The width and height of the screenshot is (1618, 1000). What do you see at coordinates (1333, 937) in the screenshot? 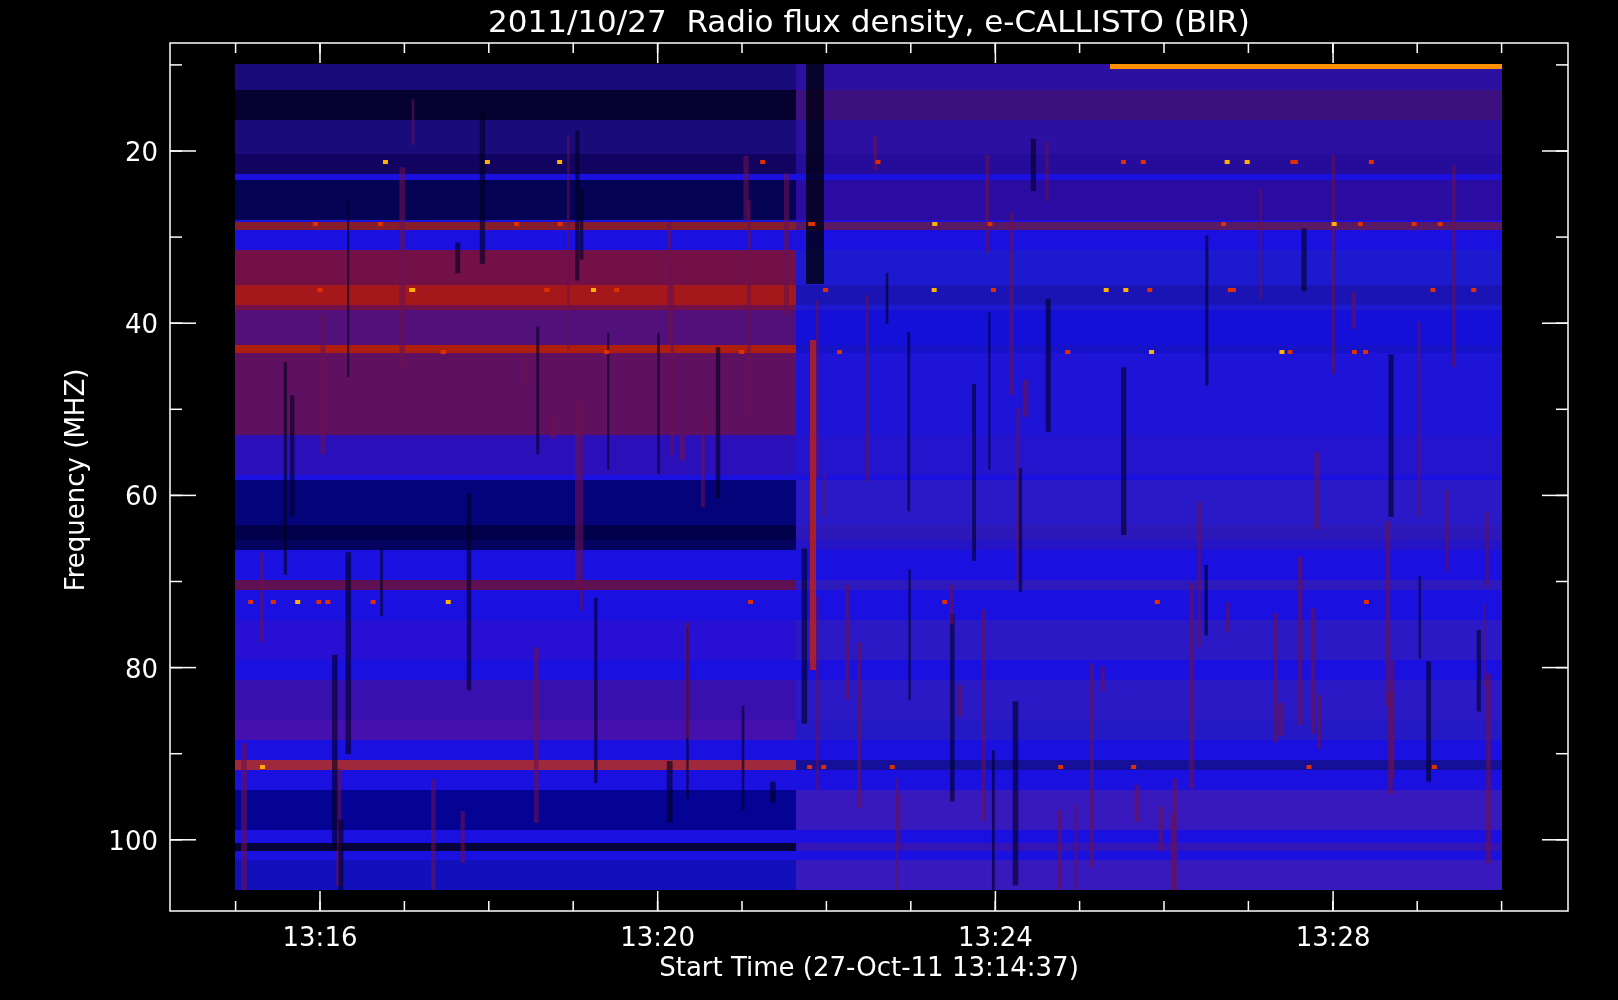
I see `x-tick-label: 13:28` at bounding box center [1333, 937].